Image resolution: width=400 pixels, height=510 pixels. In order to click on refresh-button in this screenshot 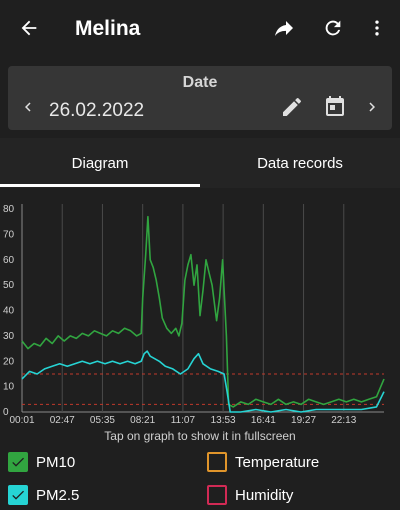, I will do `click(333, 30)`.